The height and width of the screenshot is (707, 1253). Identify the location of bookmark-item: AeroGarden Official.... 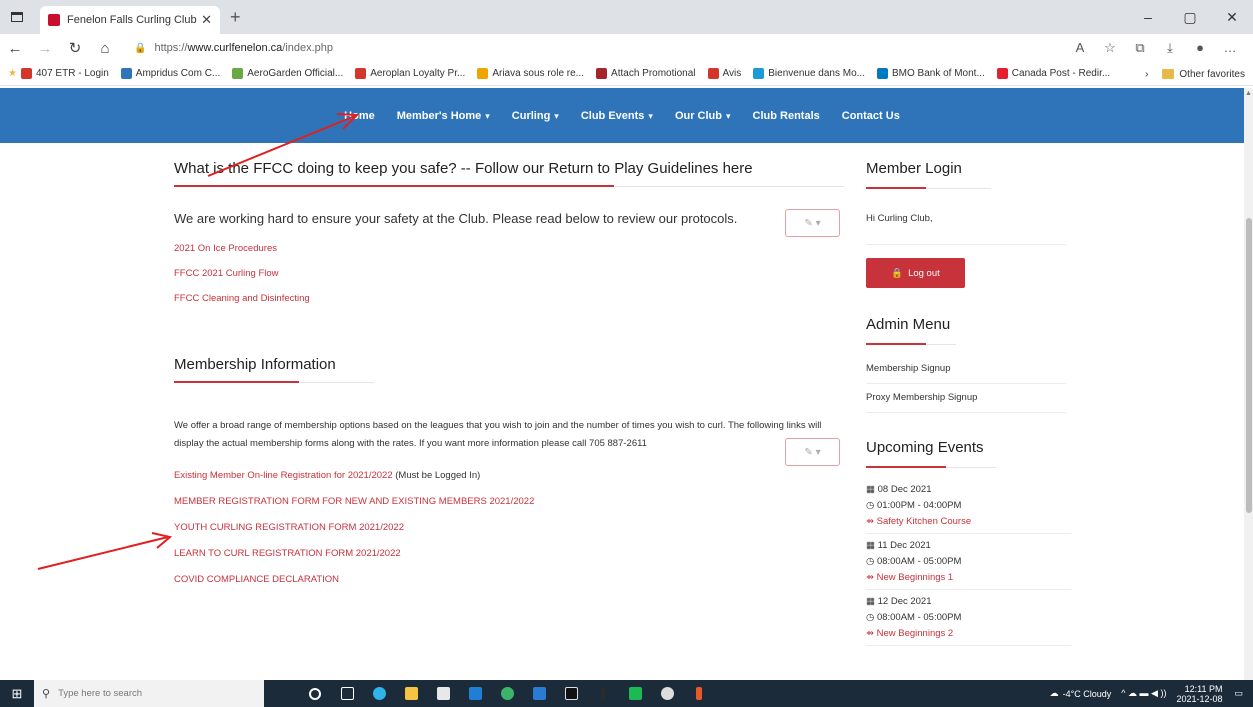
(287, 73).